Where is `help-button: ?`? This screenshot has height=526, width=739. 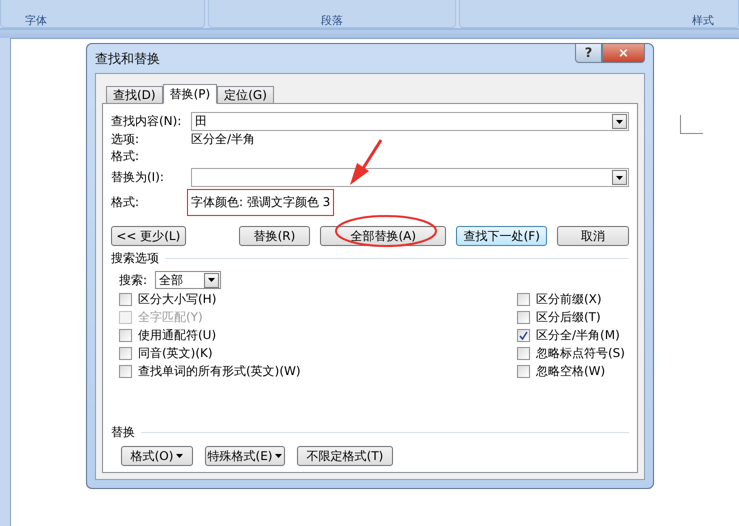 help-button: ? is located at coordinates (588, 53).